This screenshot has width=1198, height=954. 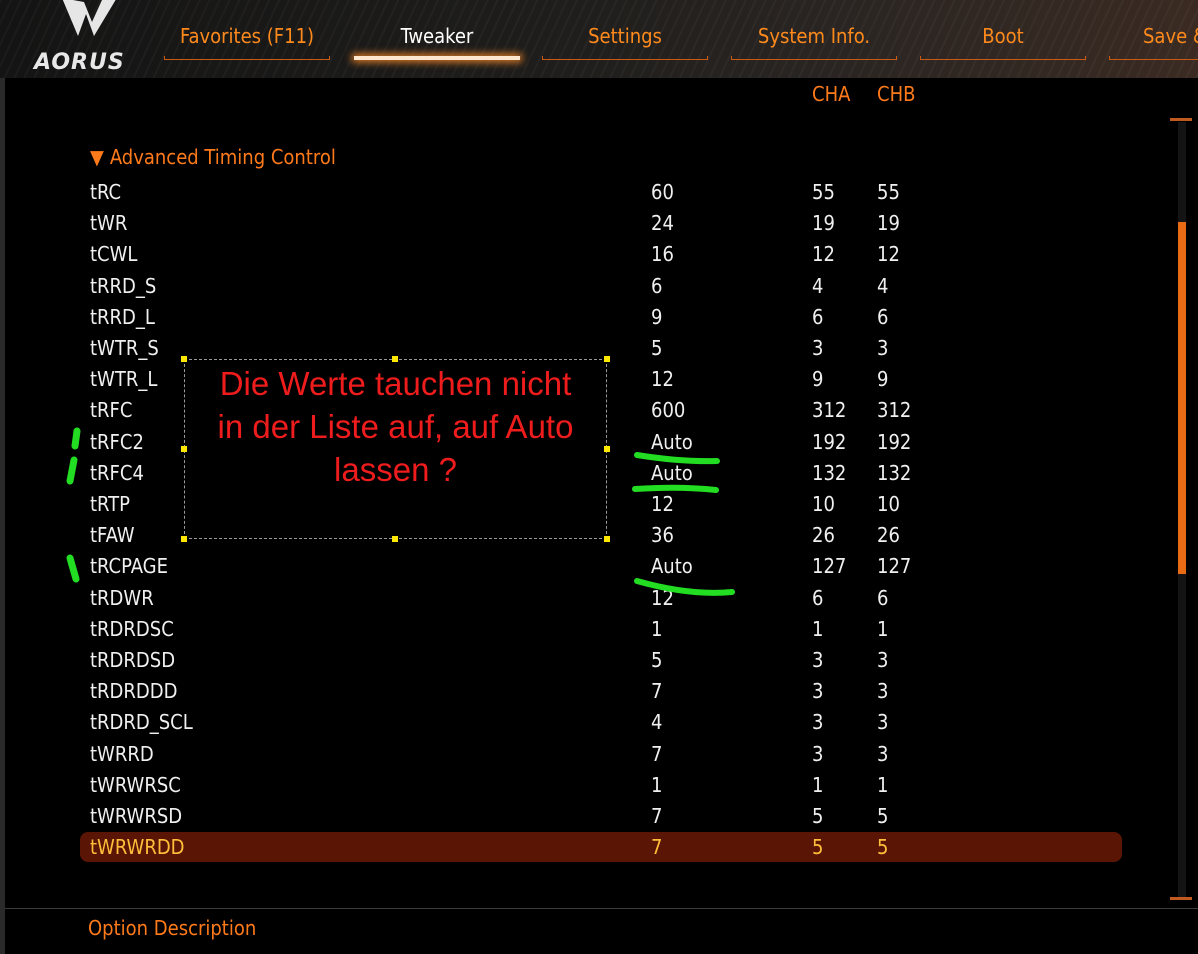 What do you see at coordinates (675, 488) in the screenshot?
I see `highlight-underline-trfc4` at bounding box center [675, 488].